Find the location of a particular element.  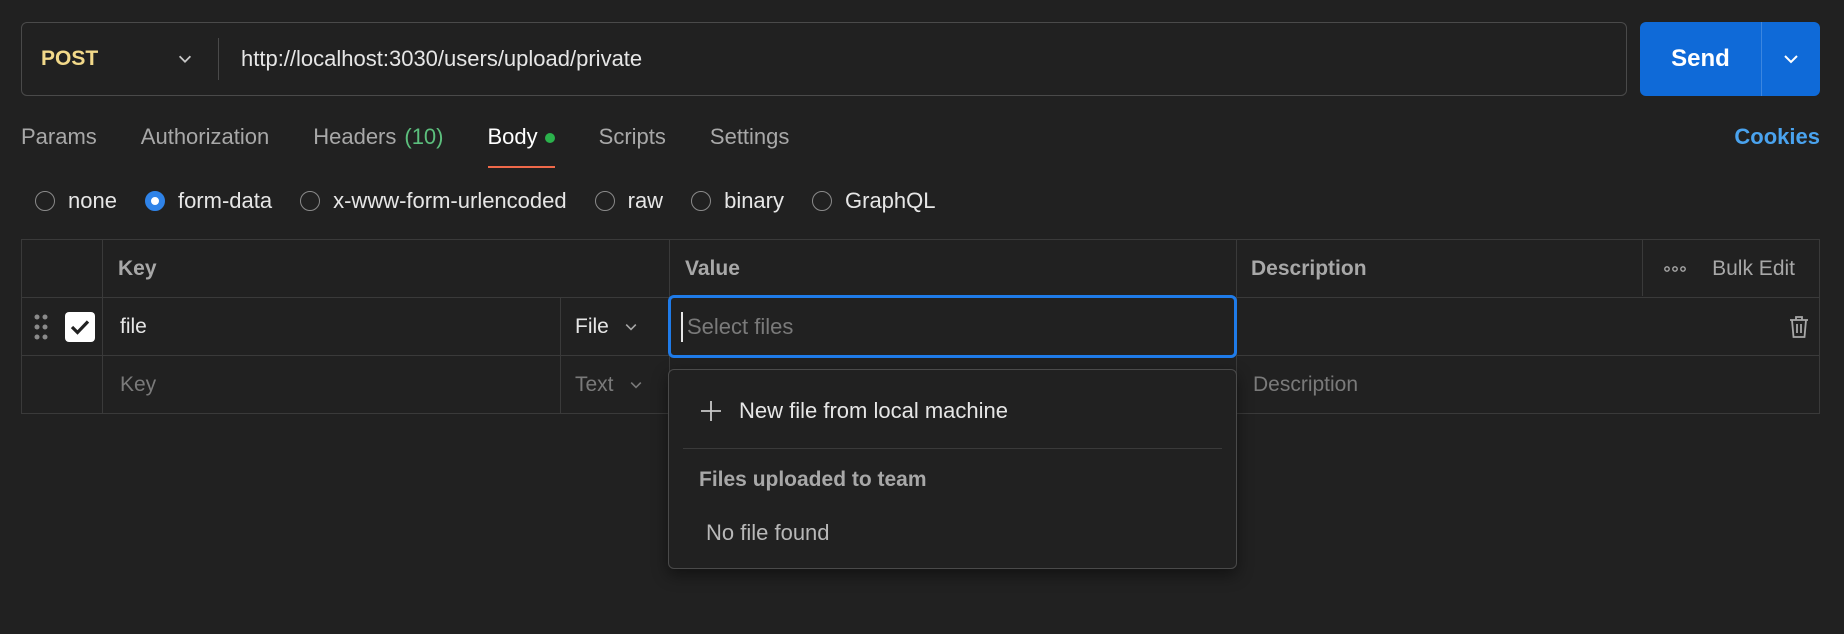

tab-headers: Headers (10) is located at coordinates (378, 146).